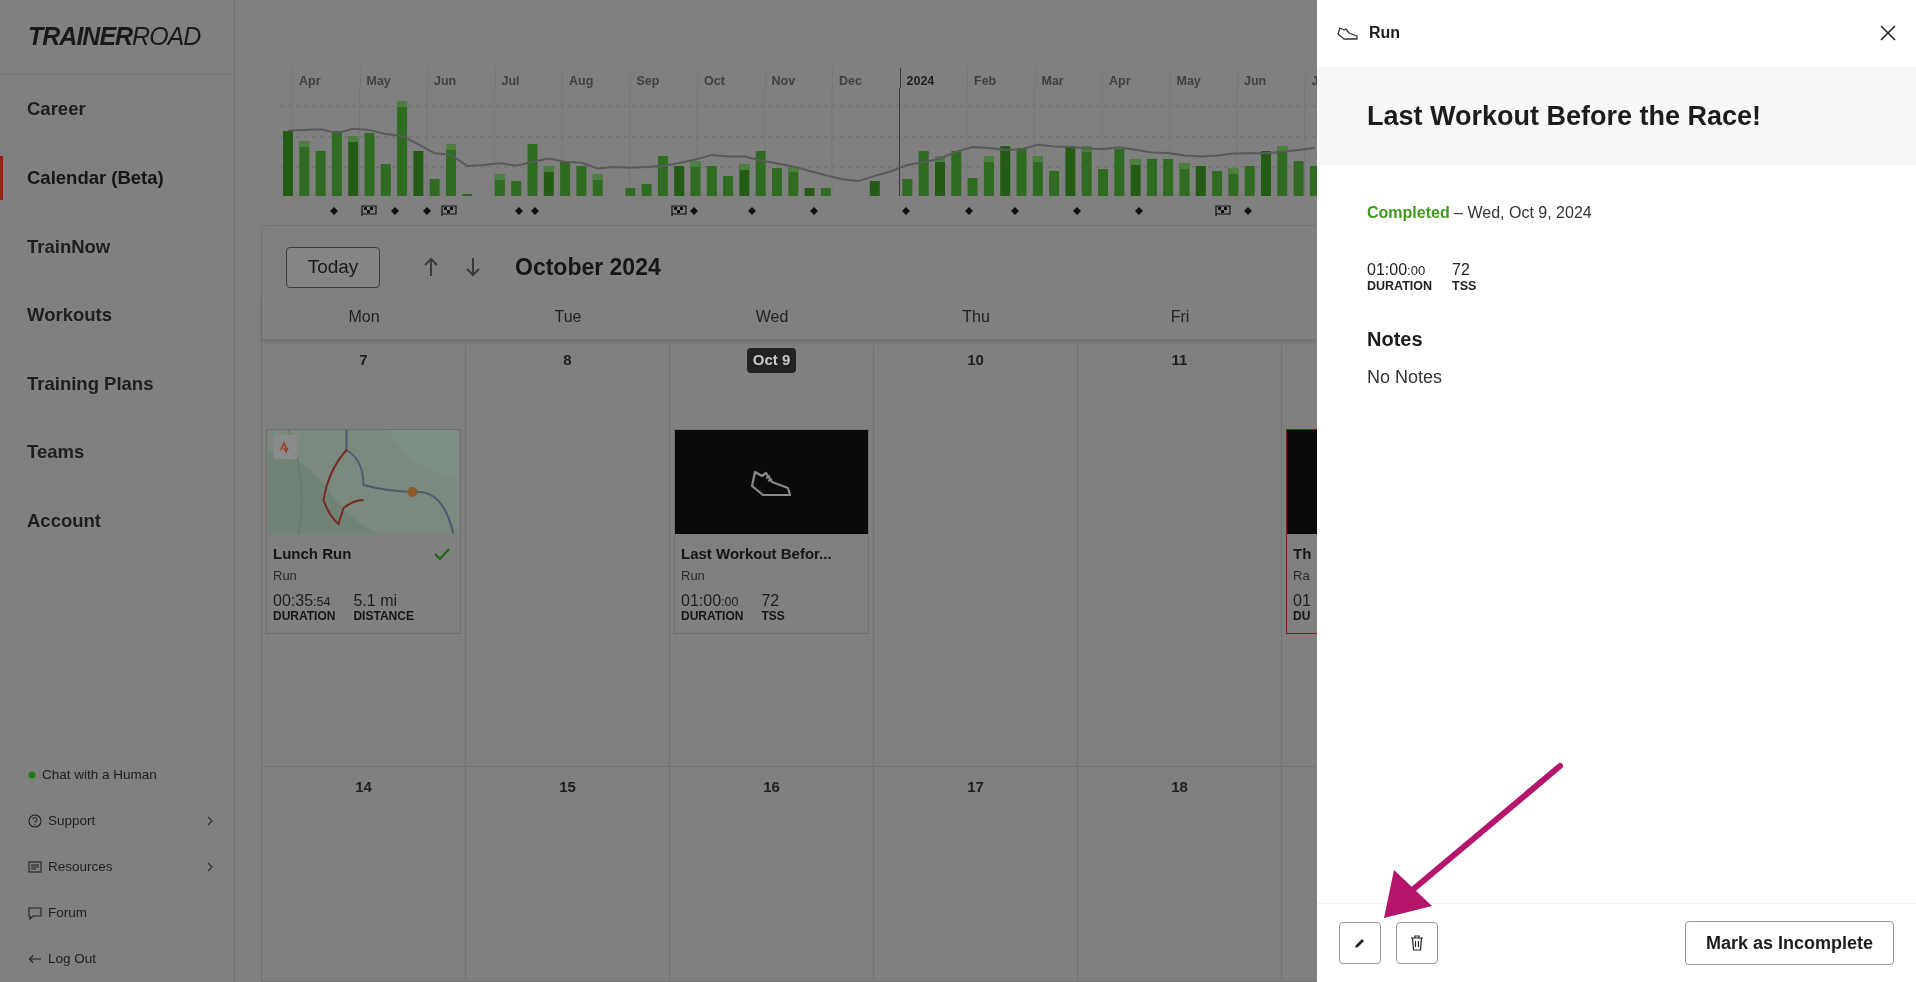 The image size is (1916, 982). What do you see at coordinates (312, 554) in the screenshot?
I see `workout-title: Lunch Run` at bounding box center [312, 554].